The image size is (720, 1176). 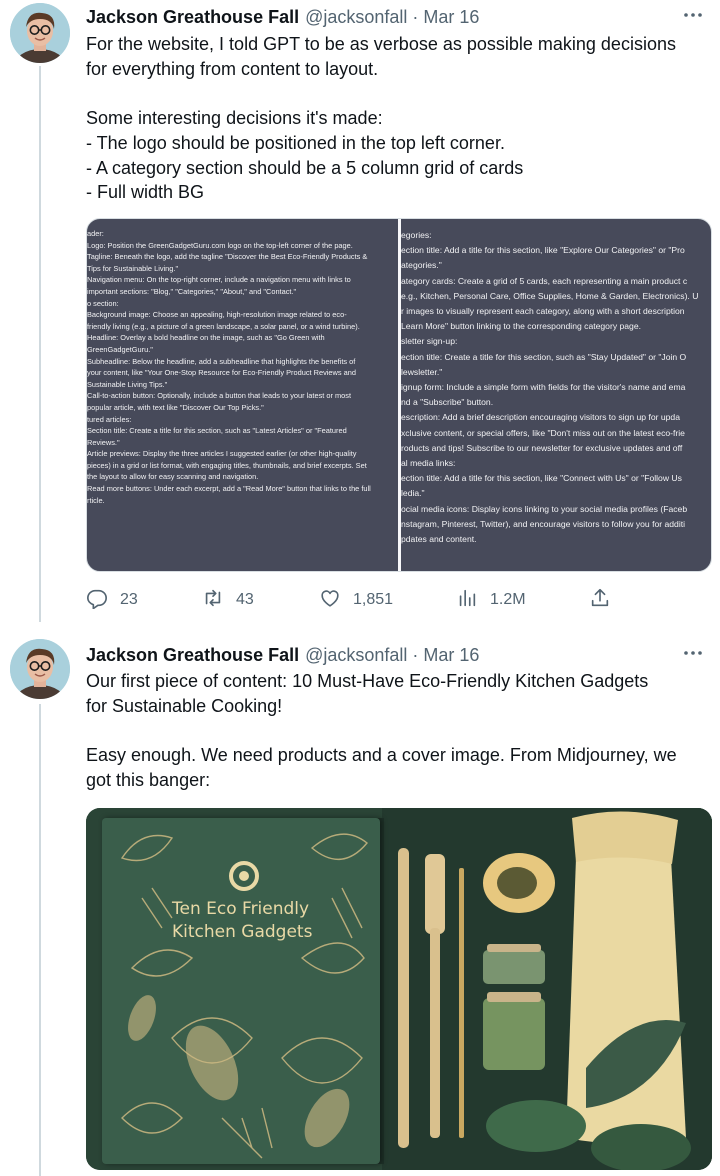 I want to click on doc-line: sletter sign-up:, so click(x=429, y=341).